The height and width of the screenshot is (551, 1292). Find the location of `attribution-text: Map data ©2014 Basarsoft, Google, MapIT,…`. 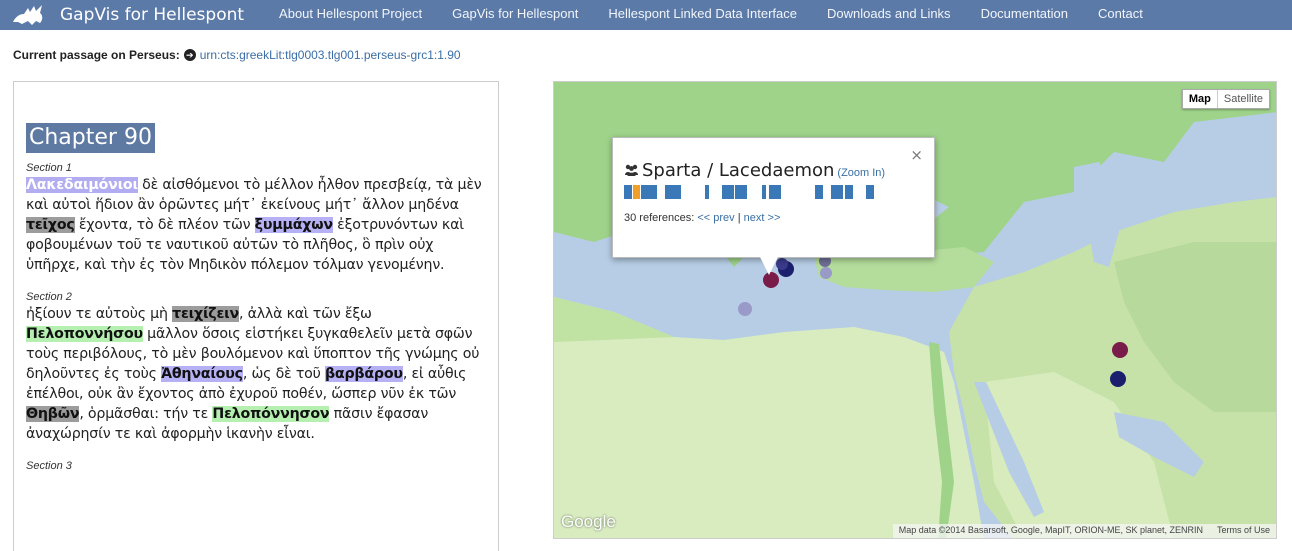

attribution-text: Map data ©2014 Basarsoft, Google, MapIT,… is located at coordinates (1050, 530).